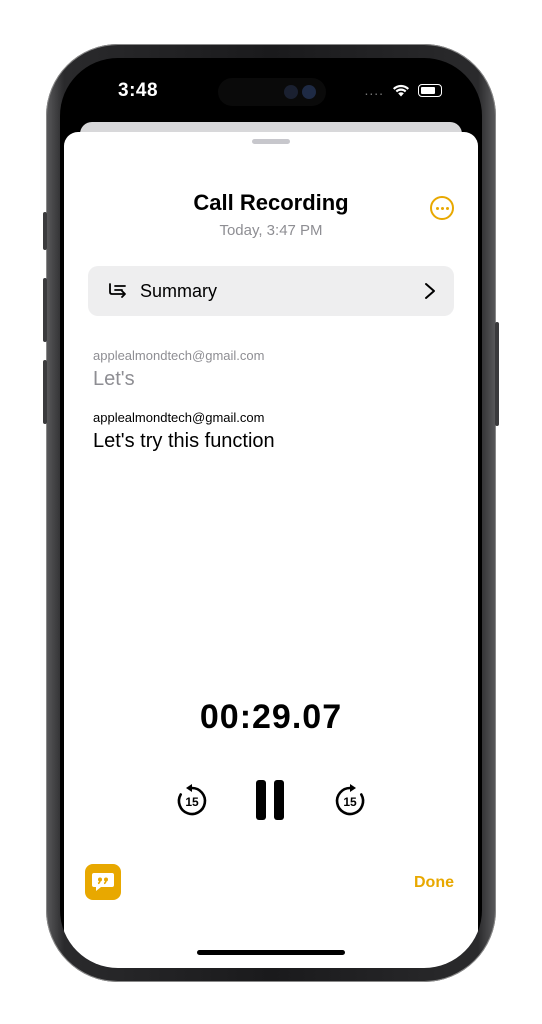 The height and width of the screenshot is (1024, 542). Describe the element at coordinates (271, 291) in the screenshot. I see `summary-row: Summary` at that location.